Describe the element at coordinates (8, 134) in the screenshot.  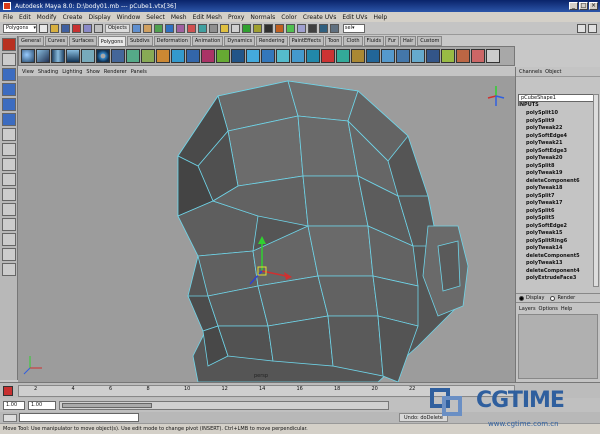
I see `manipulator-tool-icon` at that location.